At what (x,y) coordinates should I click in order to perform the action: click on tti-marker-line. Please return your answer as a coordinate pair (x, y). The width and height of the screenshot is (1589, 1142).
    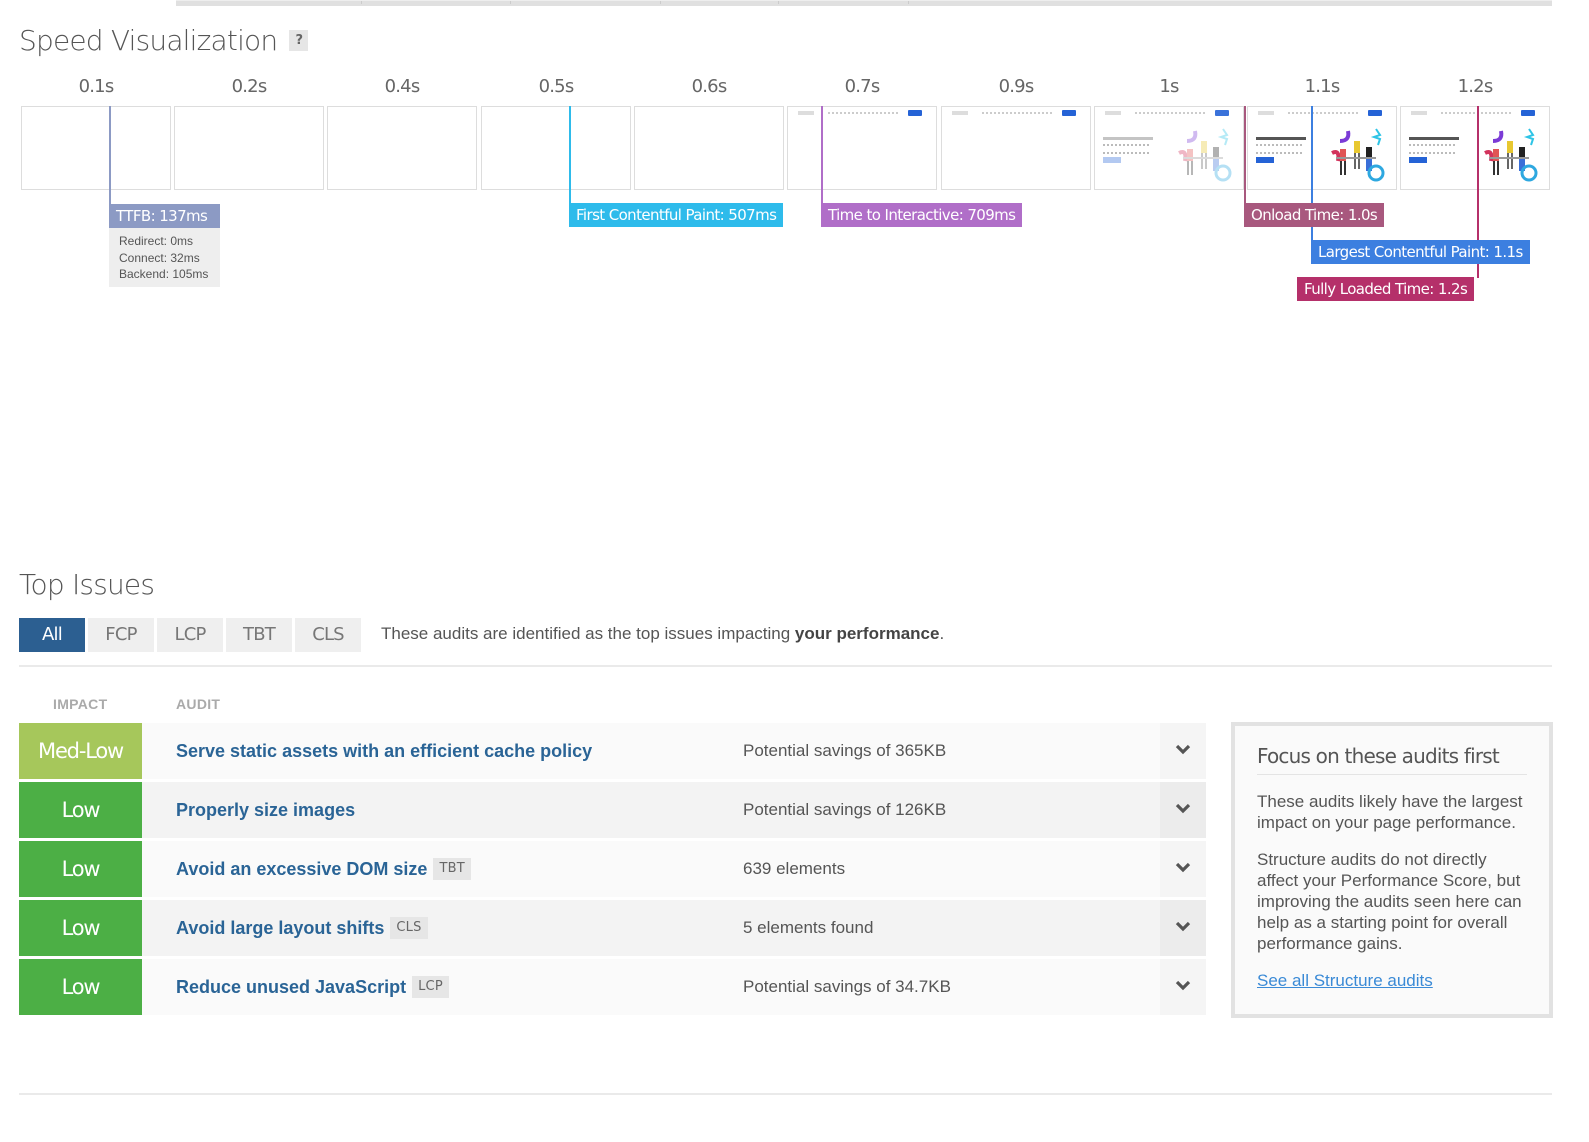
    Looking at the image, I should click on (822, 155).